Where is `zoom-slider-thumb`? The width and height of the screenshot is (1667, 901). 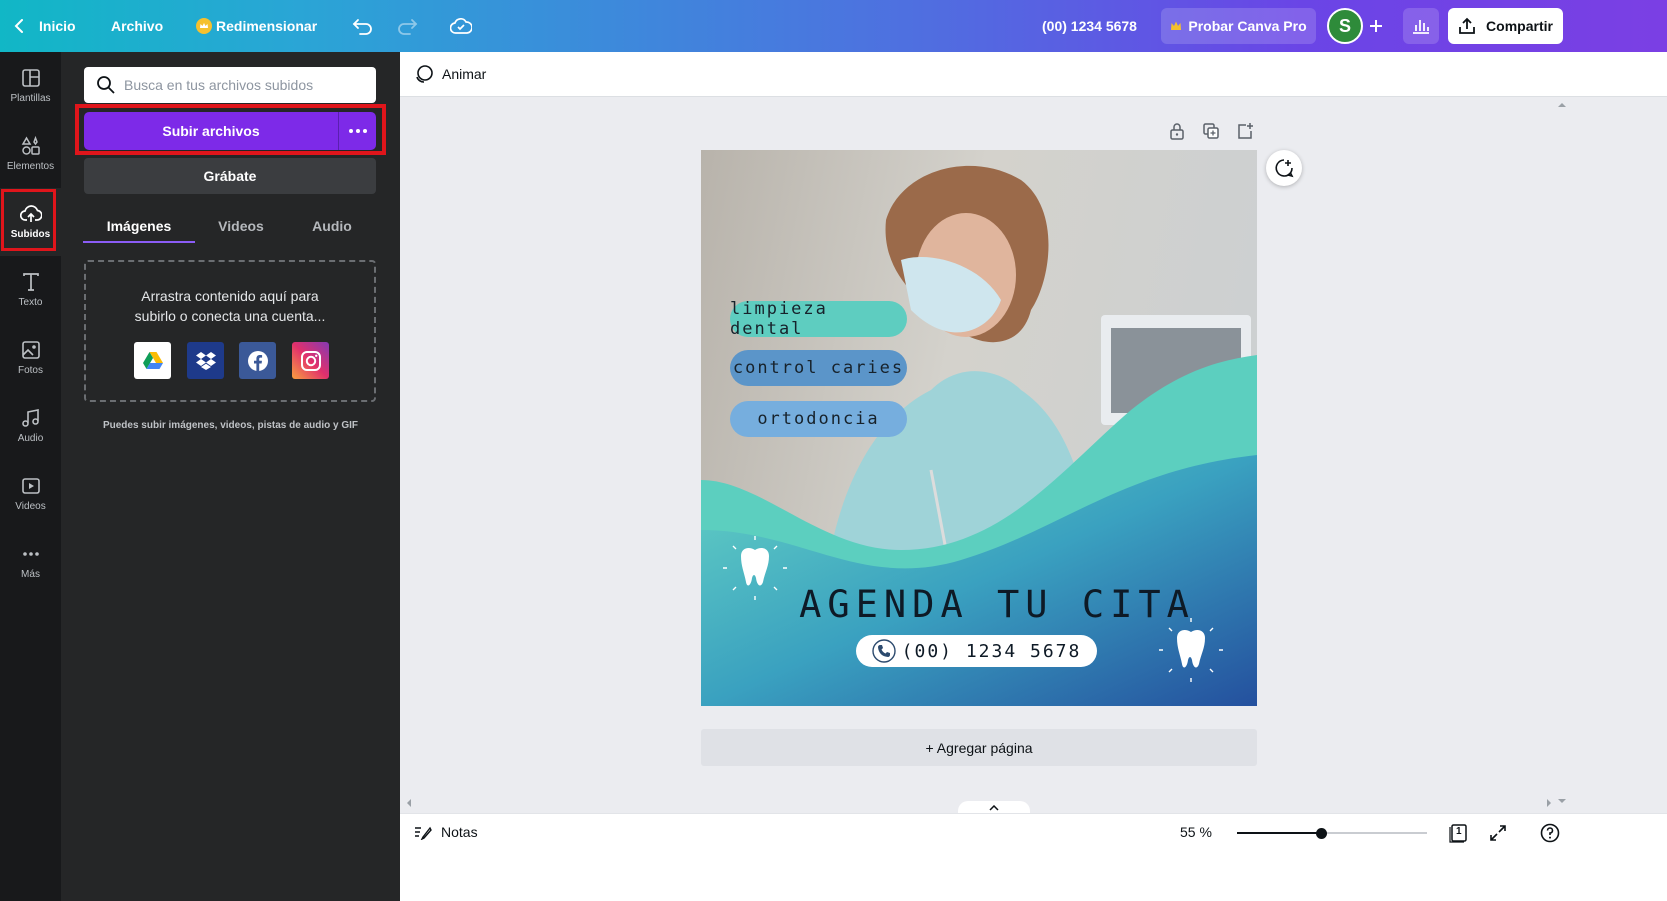 zoom-slider-thumb is located at coordinates (1321, 833).